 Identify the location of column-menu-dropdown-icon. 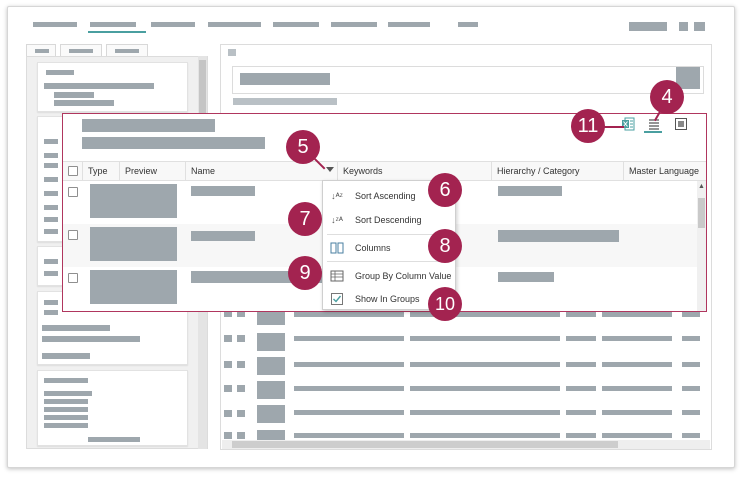
(330, 169).